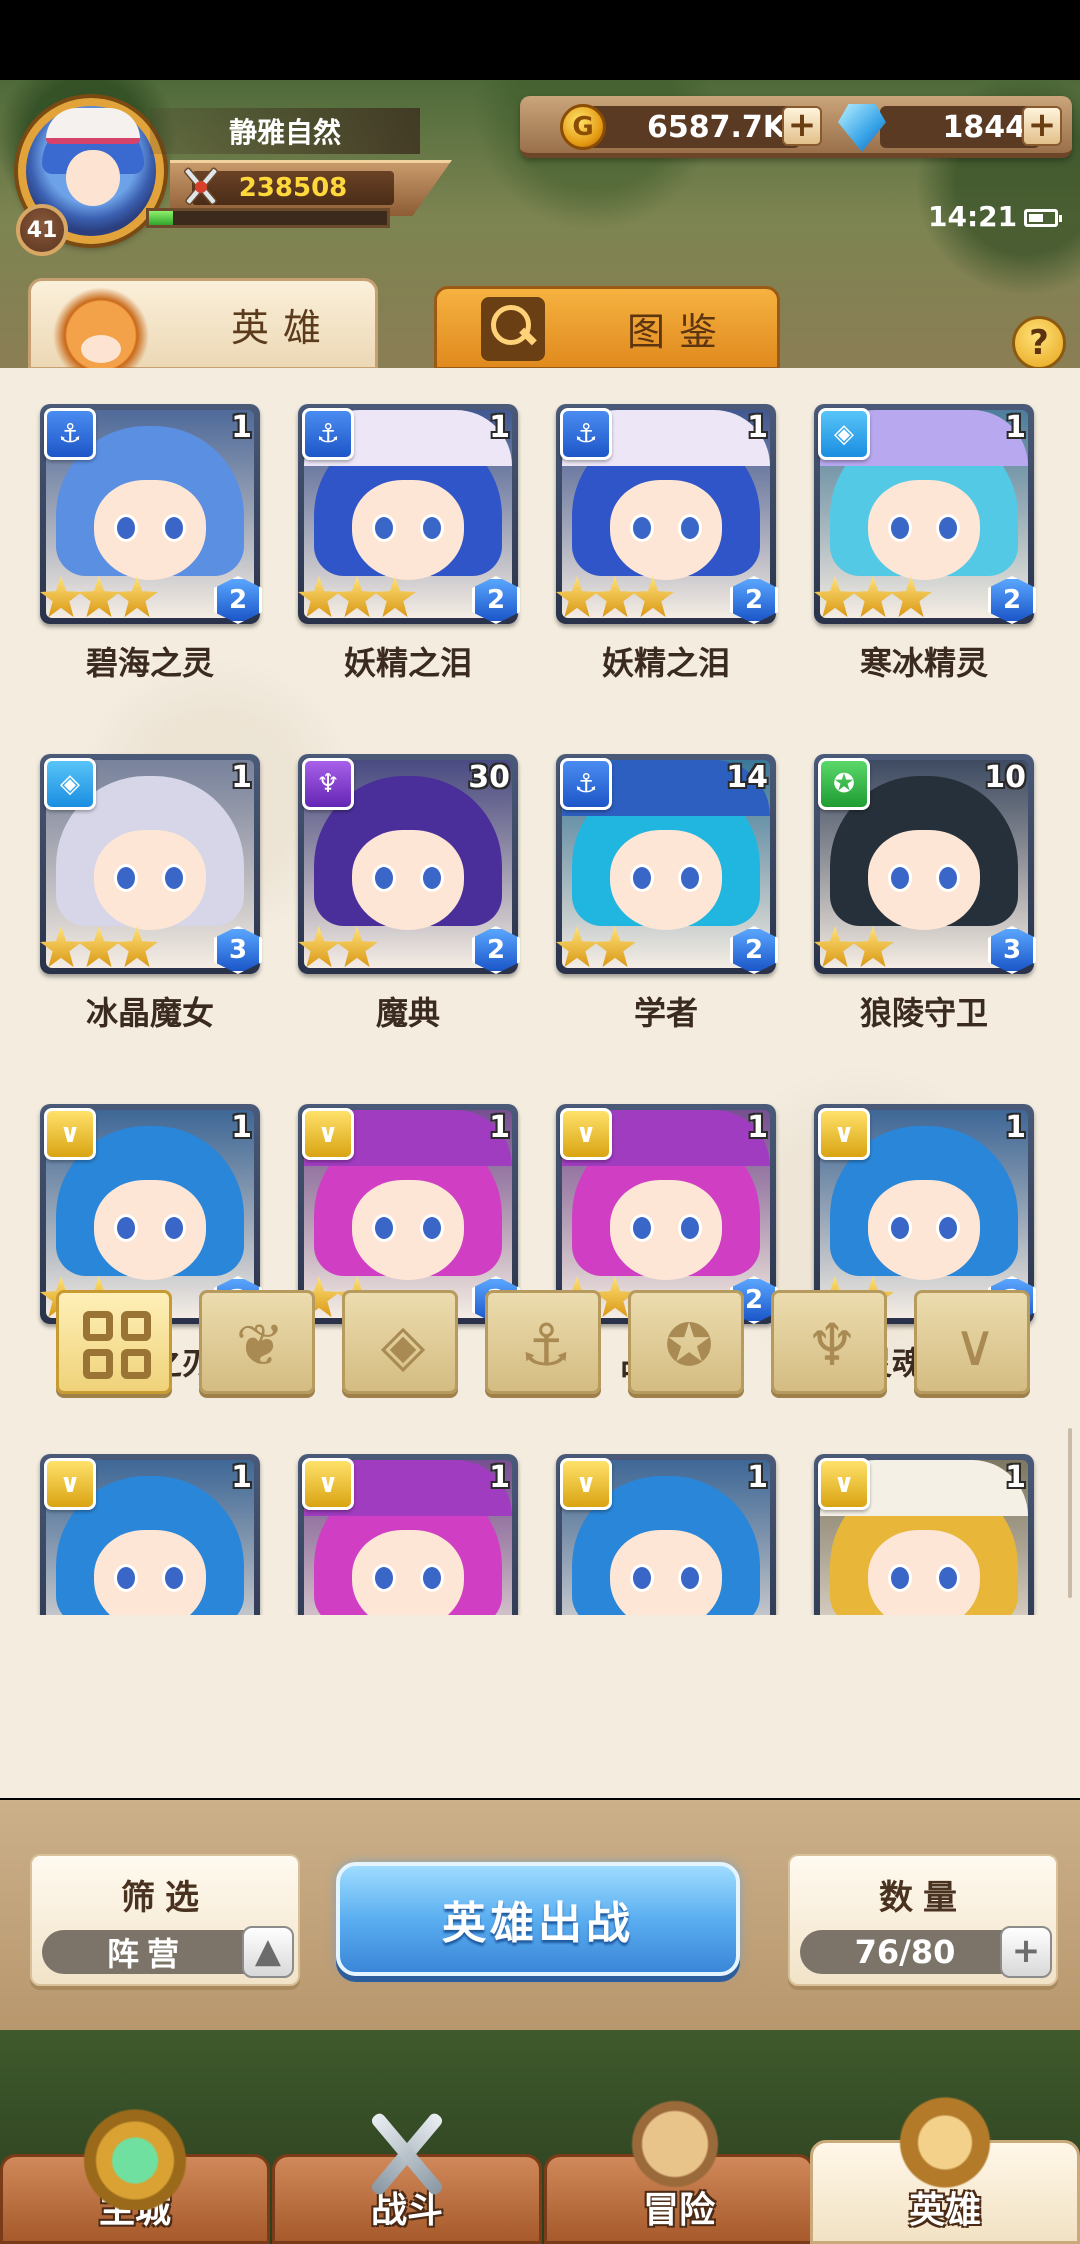 This screenshot has width=1080, height=2244. What do you see at coordinates (42, 230) in the screenshot?
I see `player-level-badge: 41` at bounding box center [42, 230].